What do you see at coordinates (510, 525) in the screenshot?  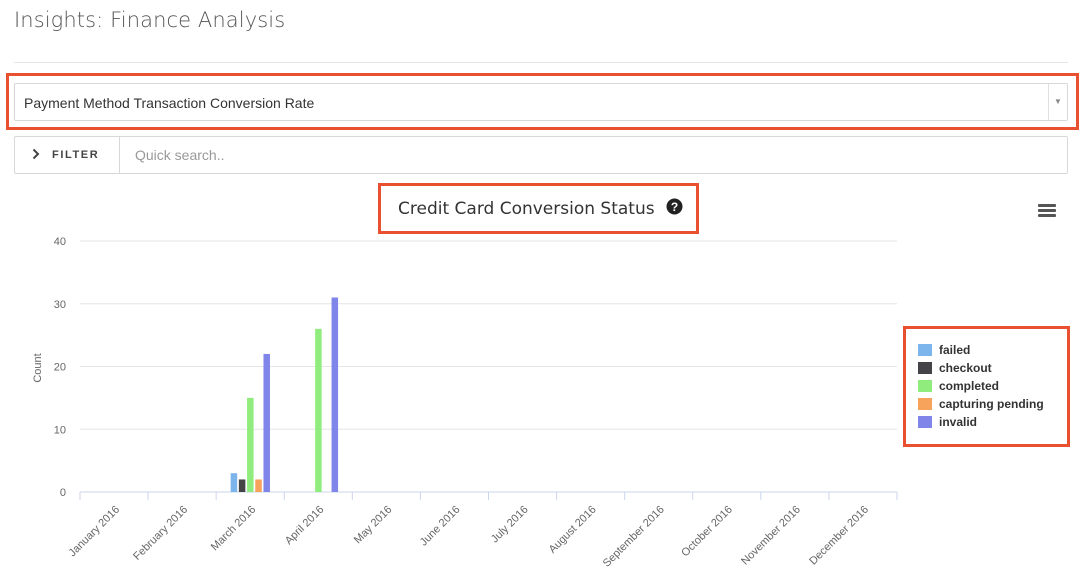 I see `x-tick-label: July 2016` at bounding box center [510, 525].